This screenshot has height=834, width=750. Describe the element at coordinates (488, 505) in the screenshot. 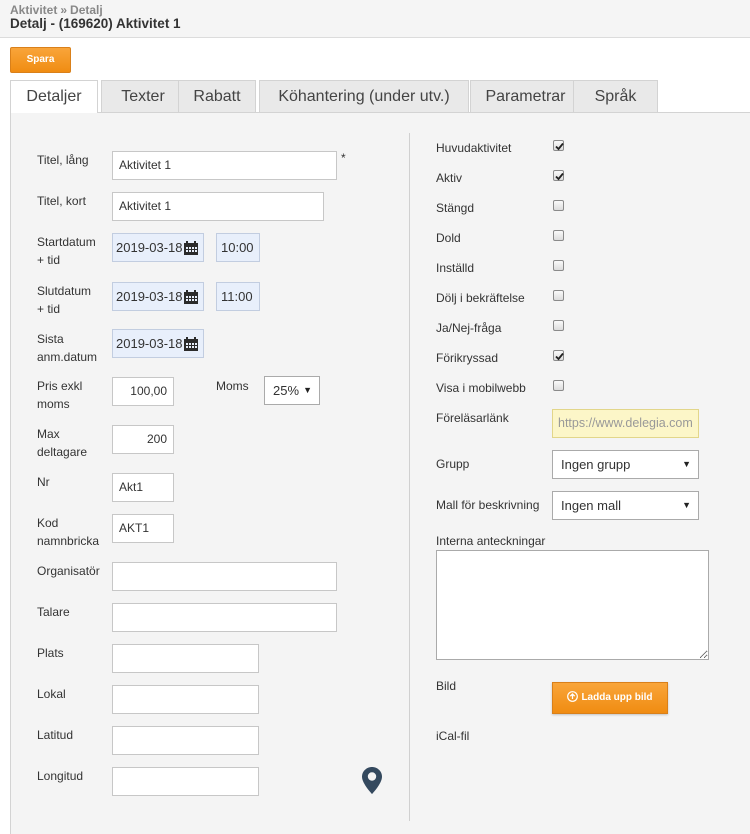

I see `mall-label: Mall för beskrivning` at that location.